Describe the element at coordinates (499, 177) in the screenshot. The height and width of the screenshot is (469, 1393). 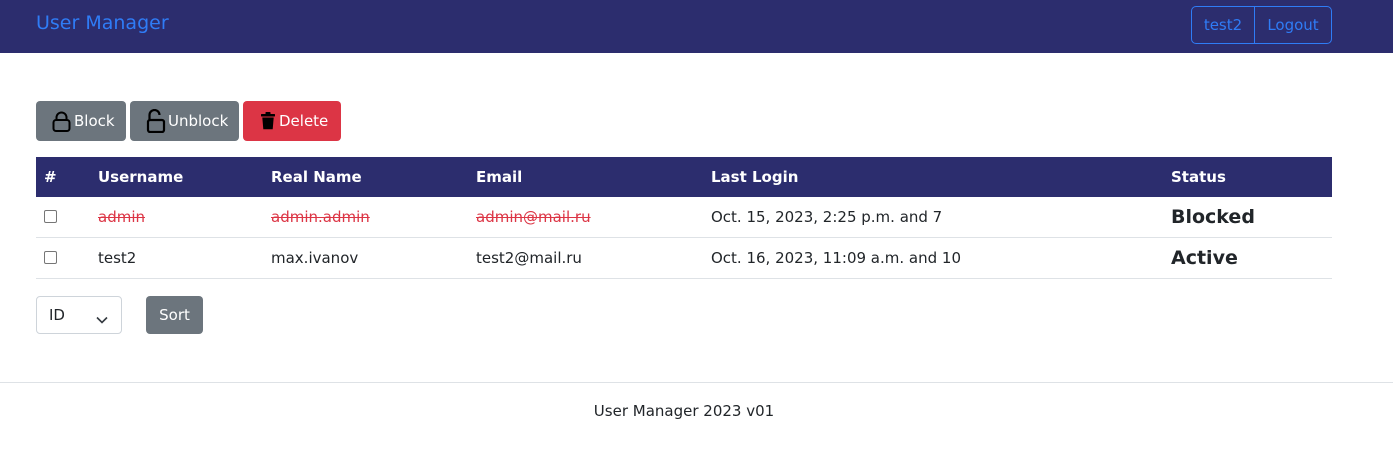
I see `header-email: Email` at that location.